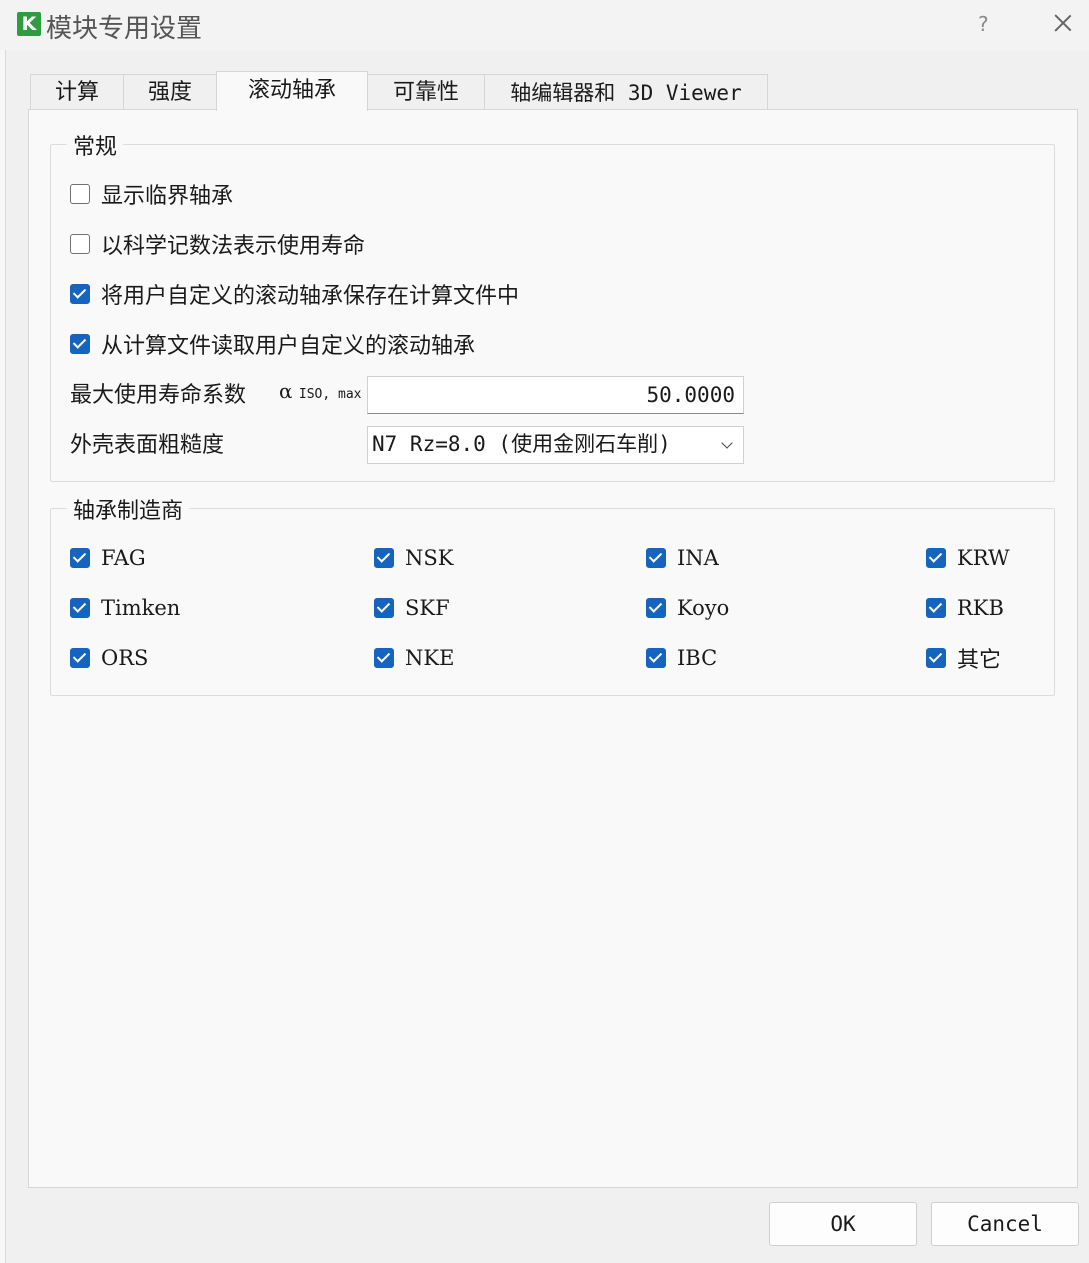 The image size is (1089, 1263). Describe the element at coordinates (979, 660) in the screenshot. I see `checkbox-label: 其它` at that location.